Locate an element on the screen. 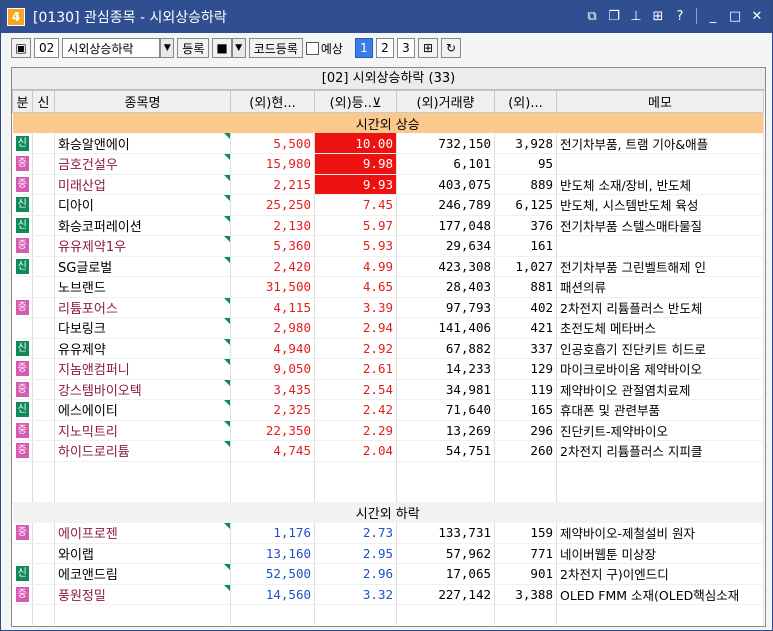 This screenshot has width=773, height=631. stock-name: 와이랩 is located at coordinates (142, 553).